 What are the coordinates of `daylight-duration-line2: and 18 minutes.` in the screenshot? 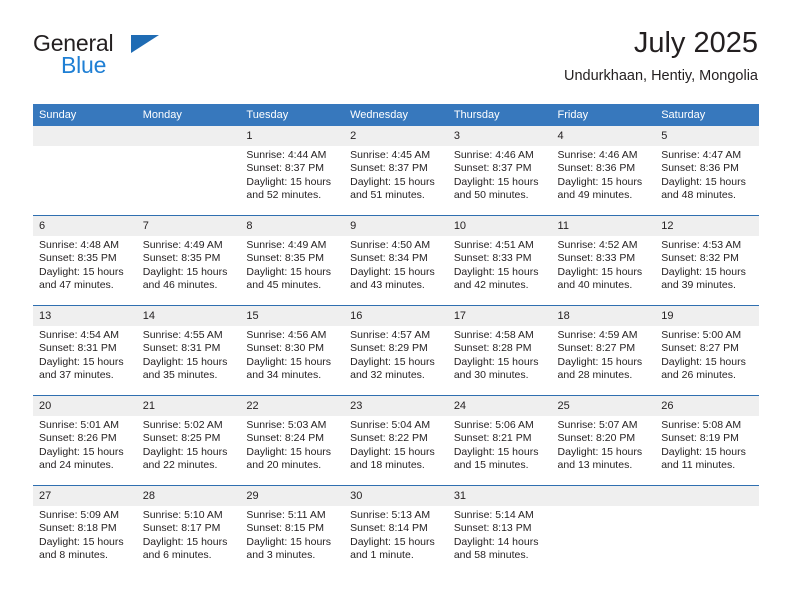 It's located at (387, 465).